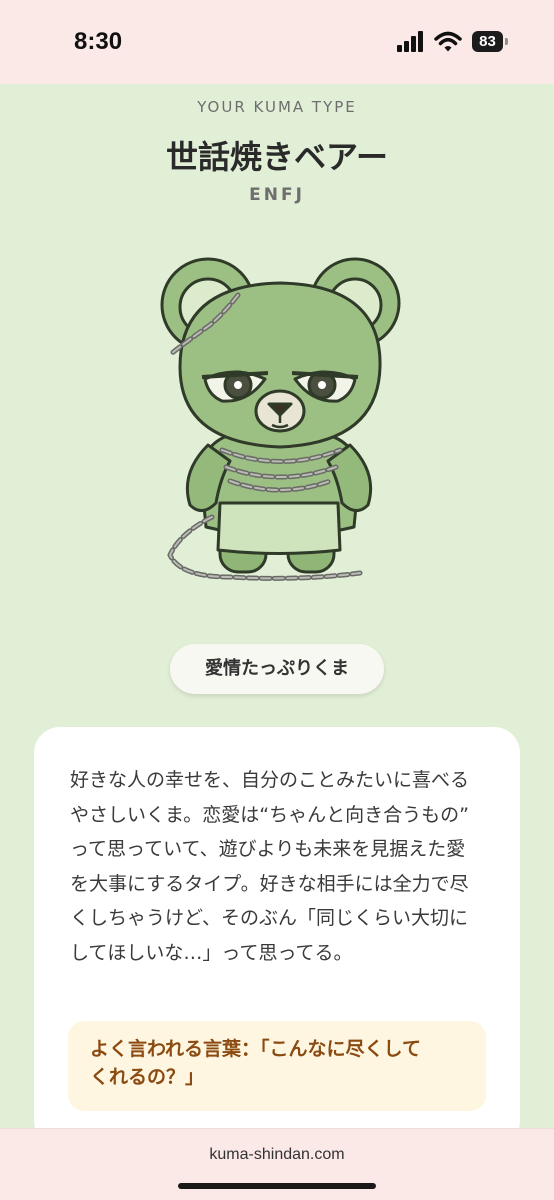 This screenshot has height=1200, width=554. What do you see at coordinates (277, 42) in the screenshot?
I see `status-bar: 8:30 83` at bounding box center [277, 42].